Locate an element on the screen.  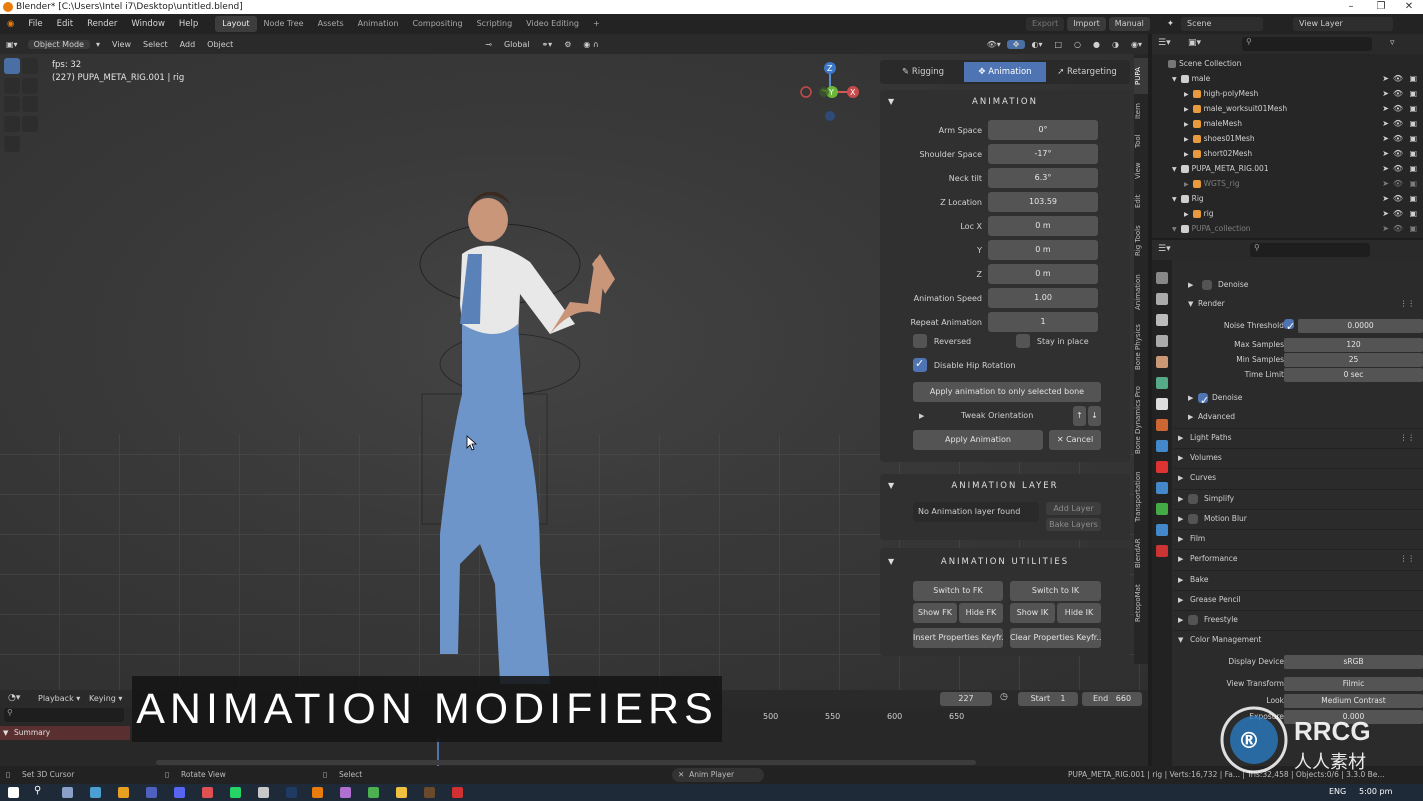
blender-menu-icon: ◉ is located at coordinates (10, 24).